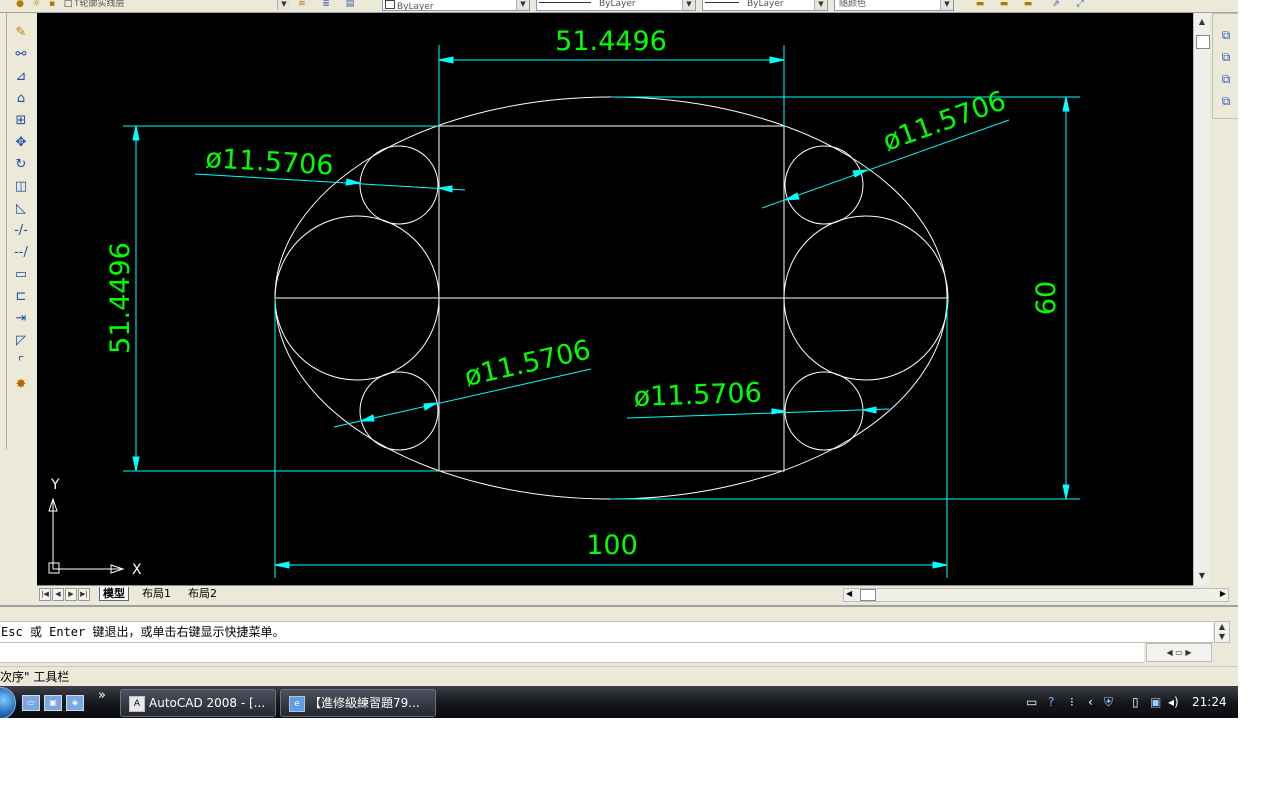 The width and height of the screenshot is (1280, 800). I want to click on stretch-icon: ◺, so click(21, 209).